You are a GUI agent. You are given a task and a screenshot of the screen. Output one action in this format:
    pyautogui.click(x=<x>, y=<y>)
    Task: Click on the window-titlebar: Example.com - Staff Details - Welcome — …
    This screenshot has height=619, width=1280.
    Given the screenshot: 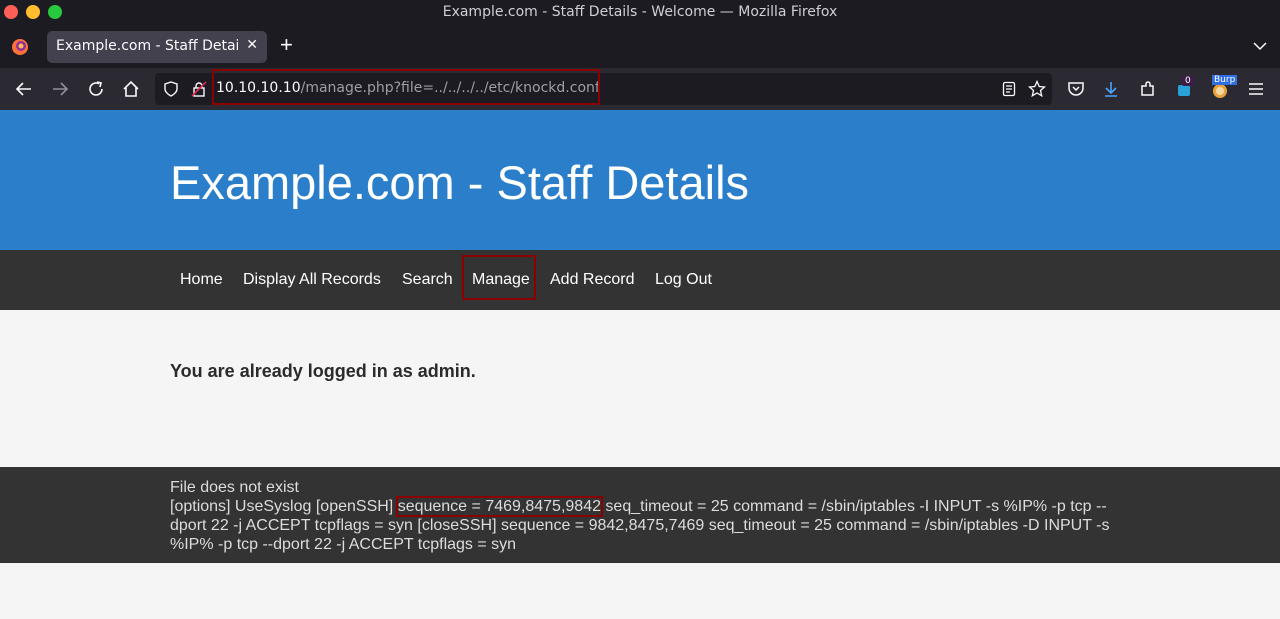 What is the action you would take?
    pyautogui.click(x=640, y=13)
    